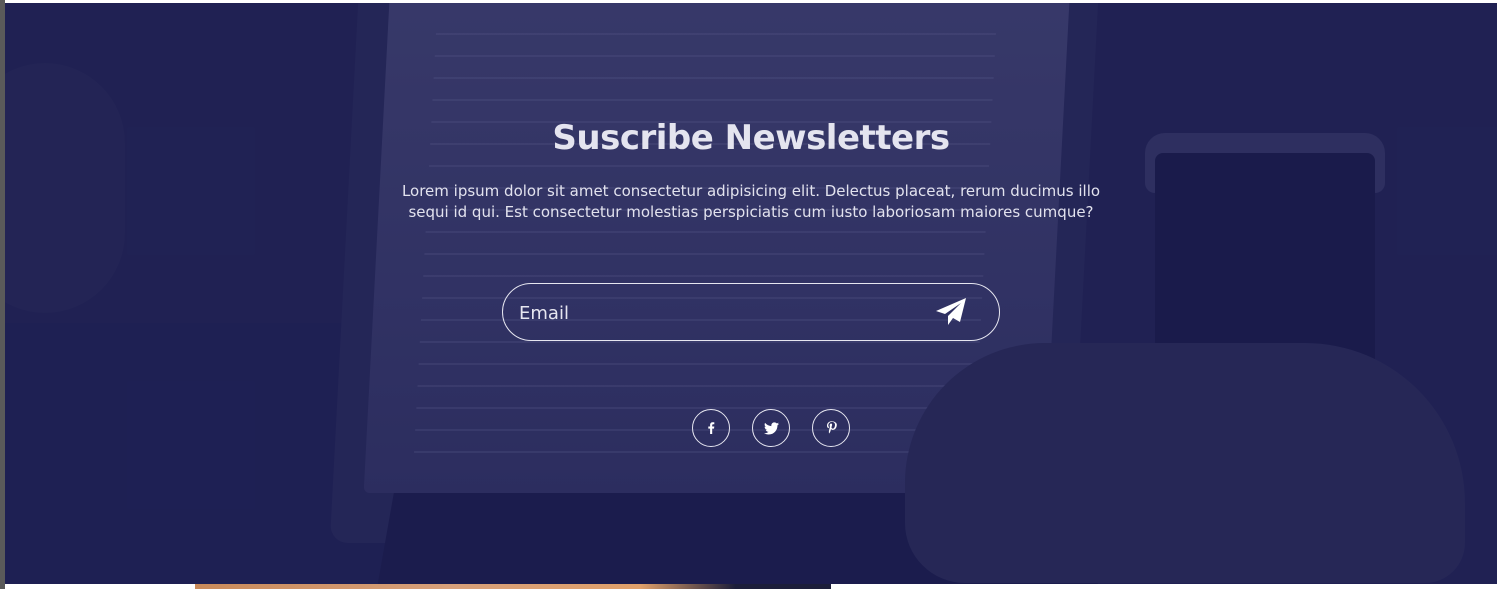  I want to click on facebook-link, so click(711, 428).